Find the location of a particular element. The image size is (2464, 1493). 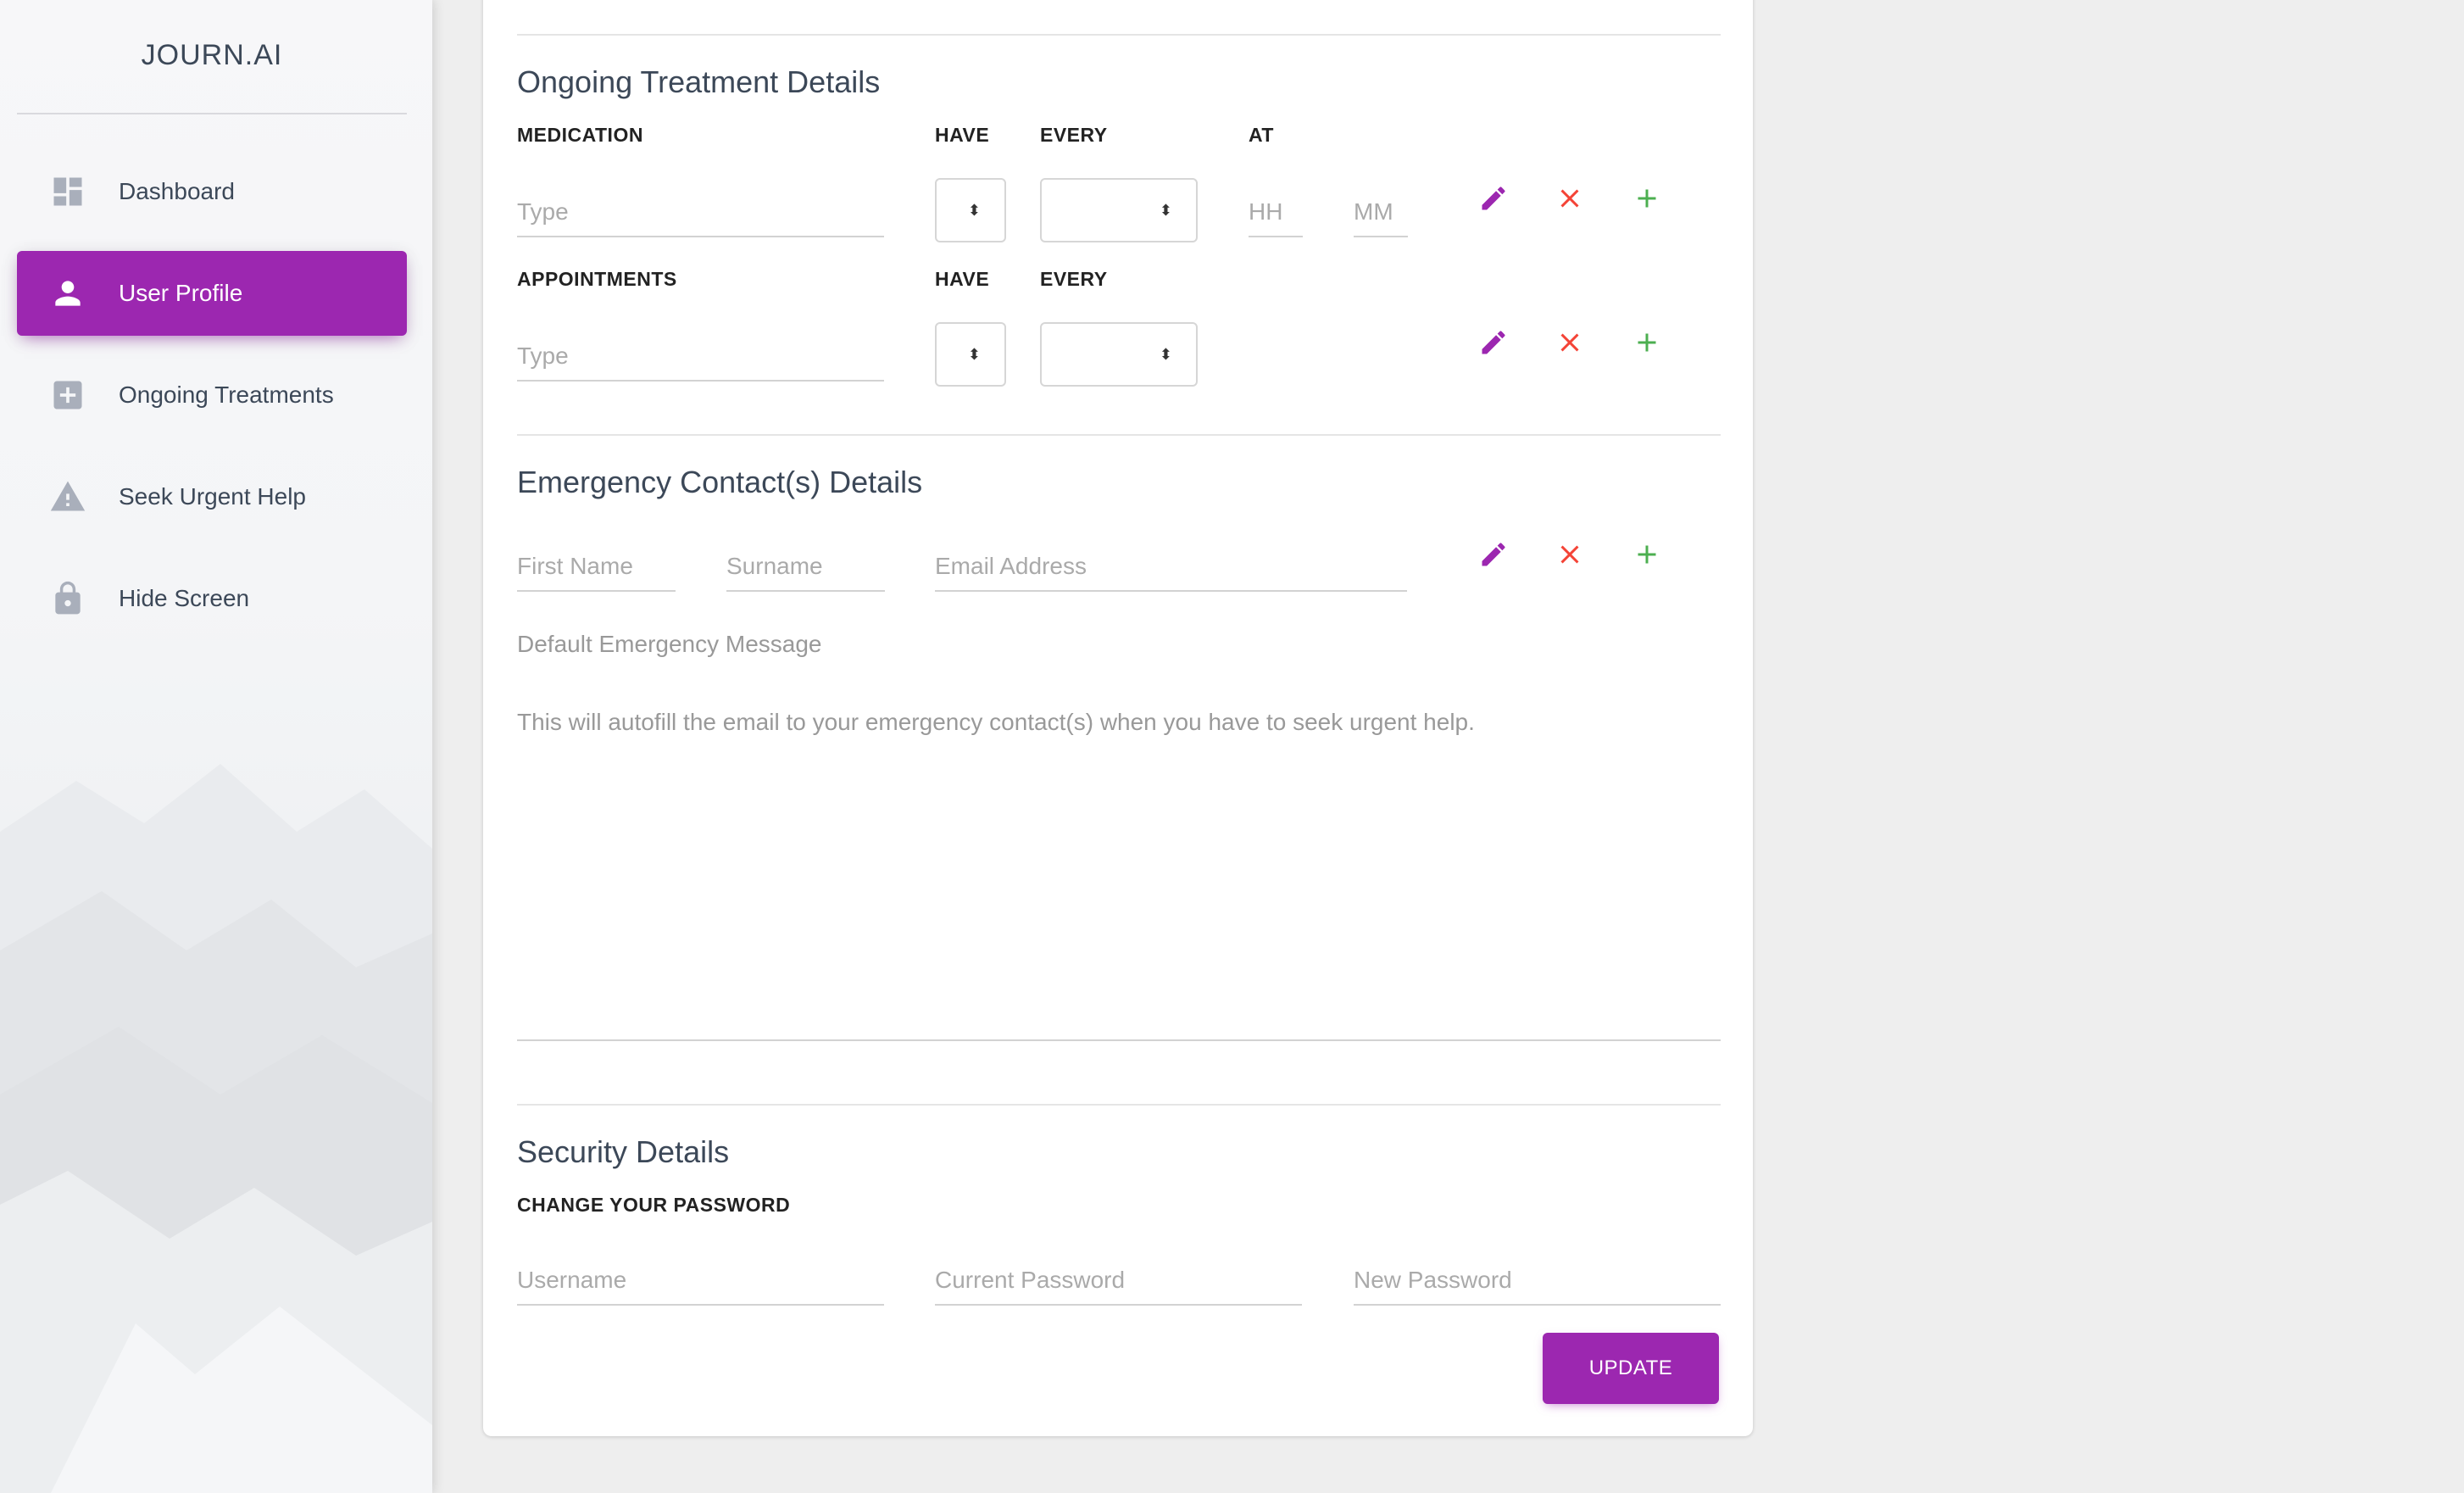

sidebar-background-image is located at coordinates (216, 1128).